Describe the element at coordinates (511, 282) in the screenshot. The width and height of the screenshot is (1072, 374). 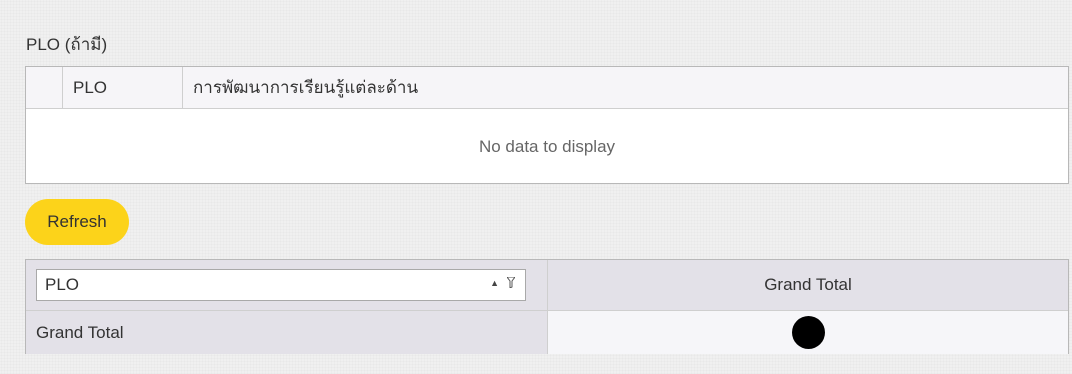
I see `filter-icon` at that location.